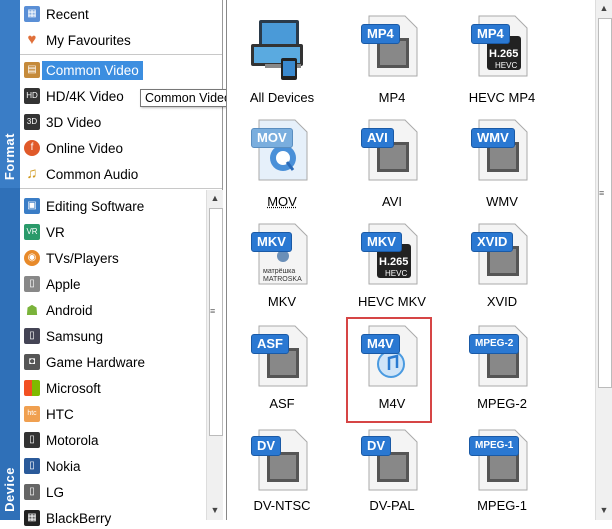 Image resolution: width=612 pixels, height=529 pixels. I want to click on format-badge: MPEG-2, so click(494, 344).